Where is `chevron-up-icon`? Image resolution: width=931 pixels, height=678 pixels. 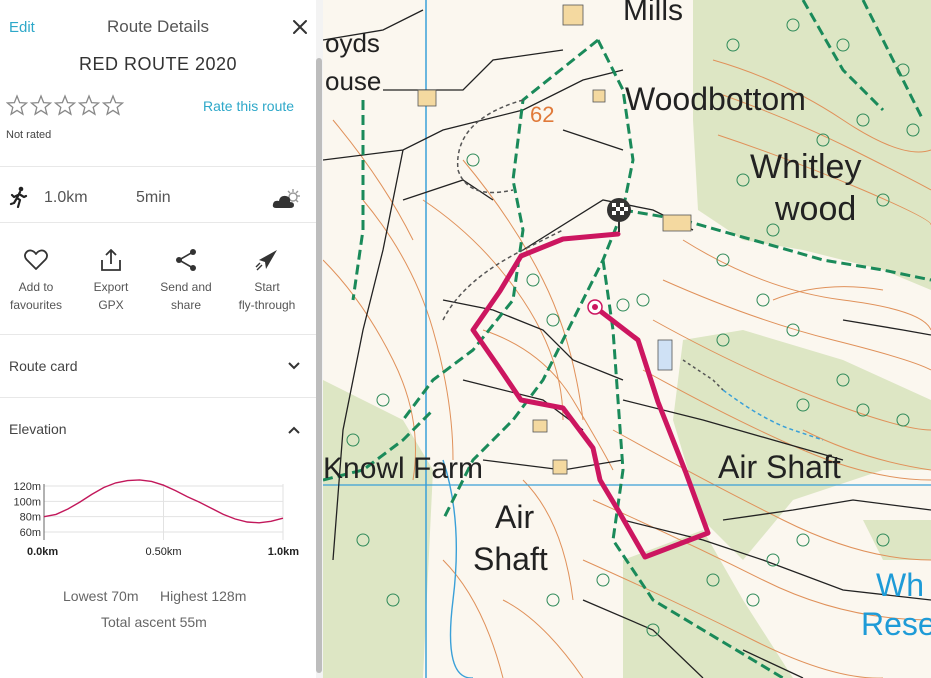 chevron-up-icon is located at coordinates (294, 430).